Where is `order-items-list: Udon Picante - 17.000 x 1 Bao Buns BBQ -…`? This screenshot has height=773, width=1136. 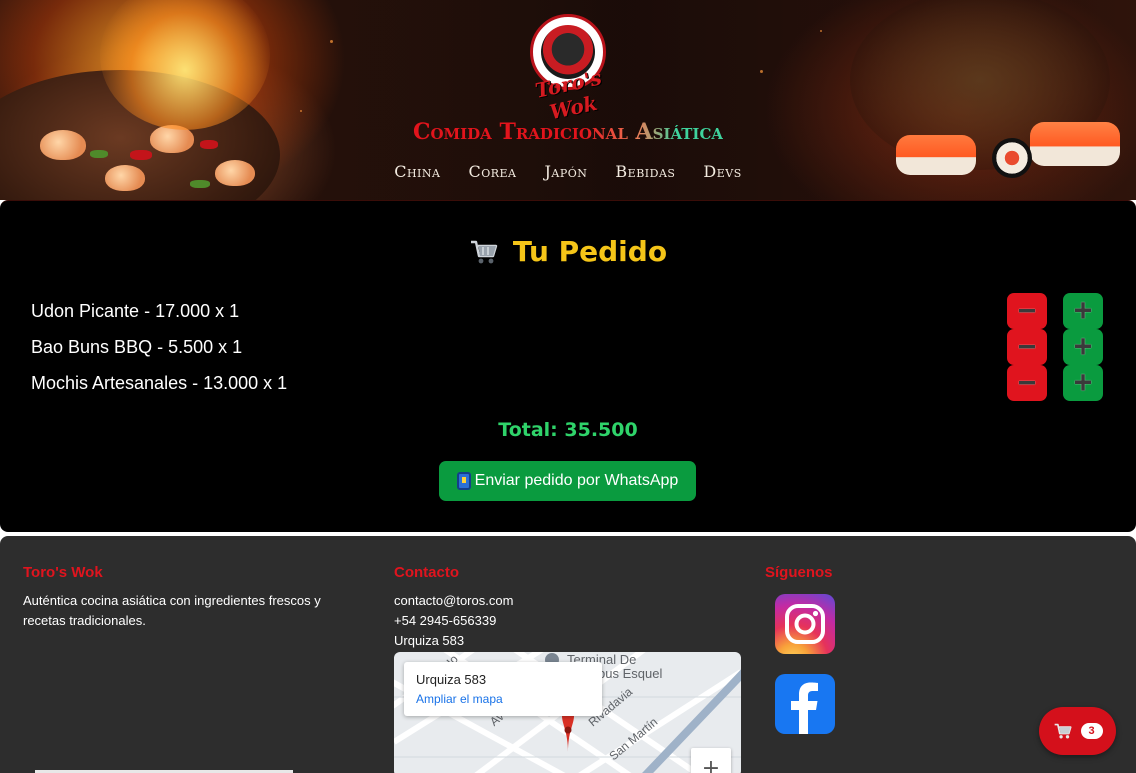 order-items-list: Udon Picante - 17.000 x 1 Bao Buns BBQ -… is located at coordinates (159, 347).